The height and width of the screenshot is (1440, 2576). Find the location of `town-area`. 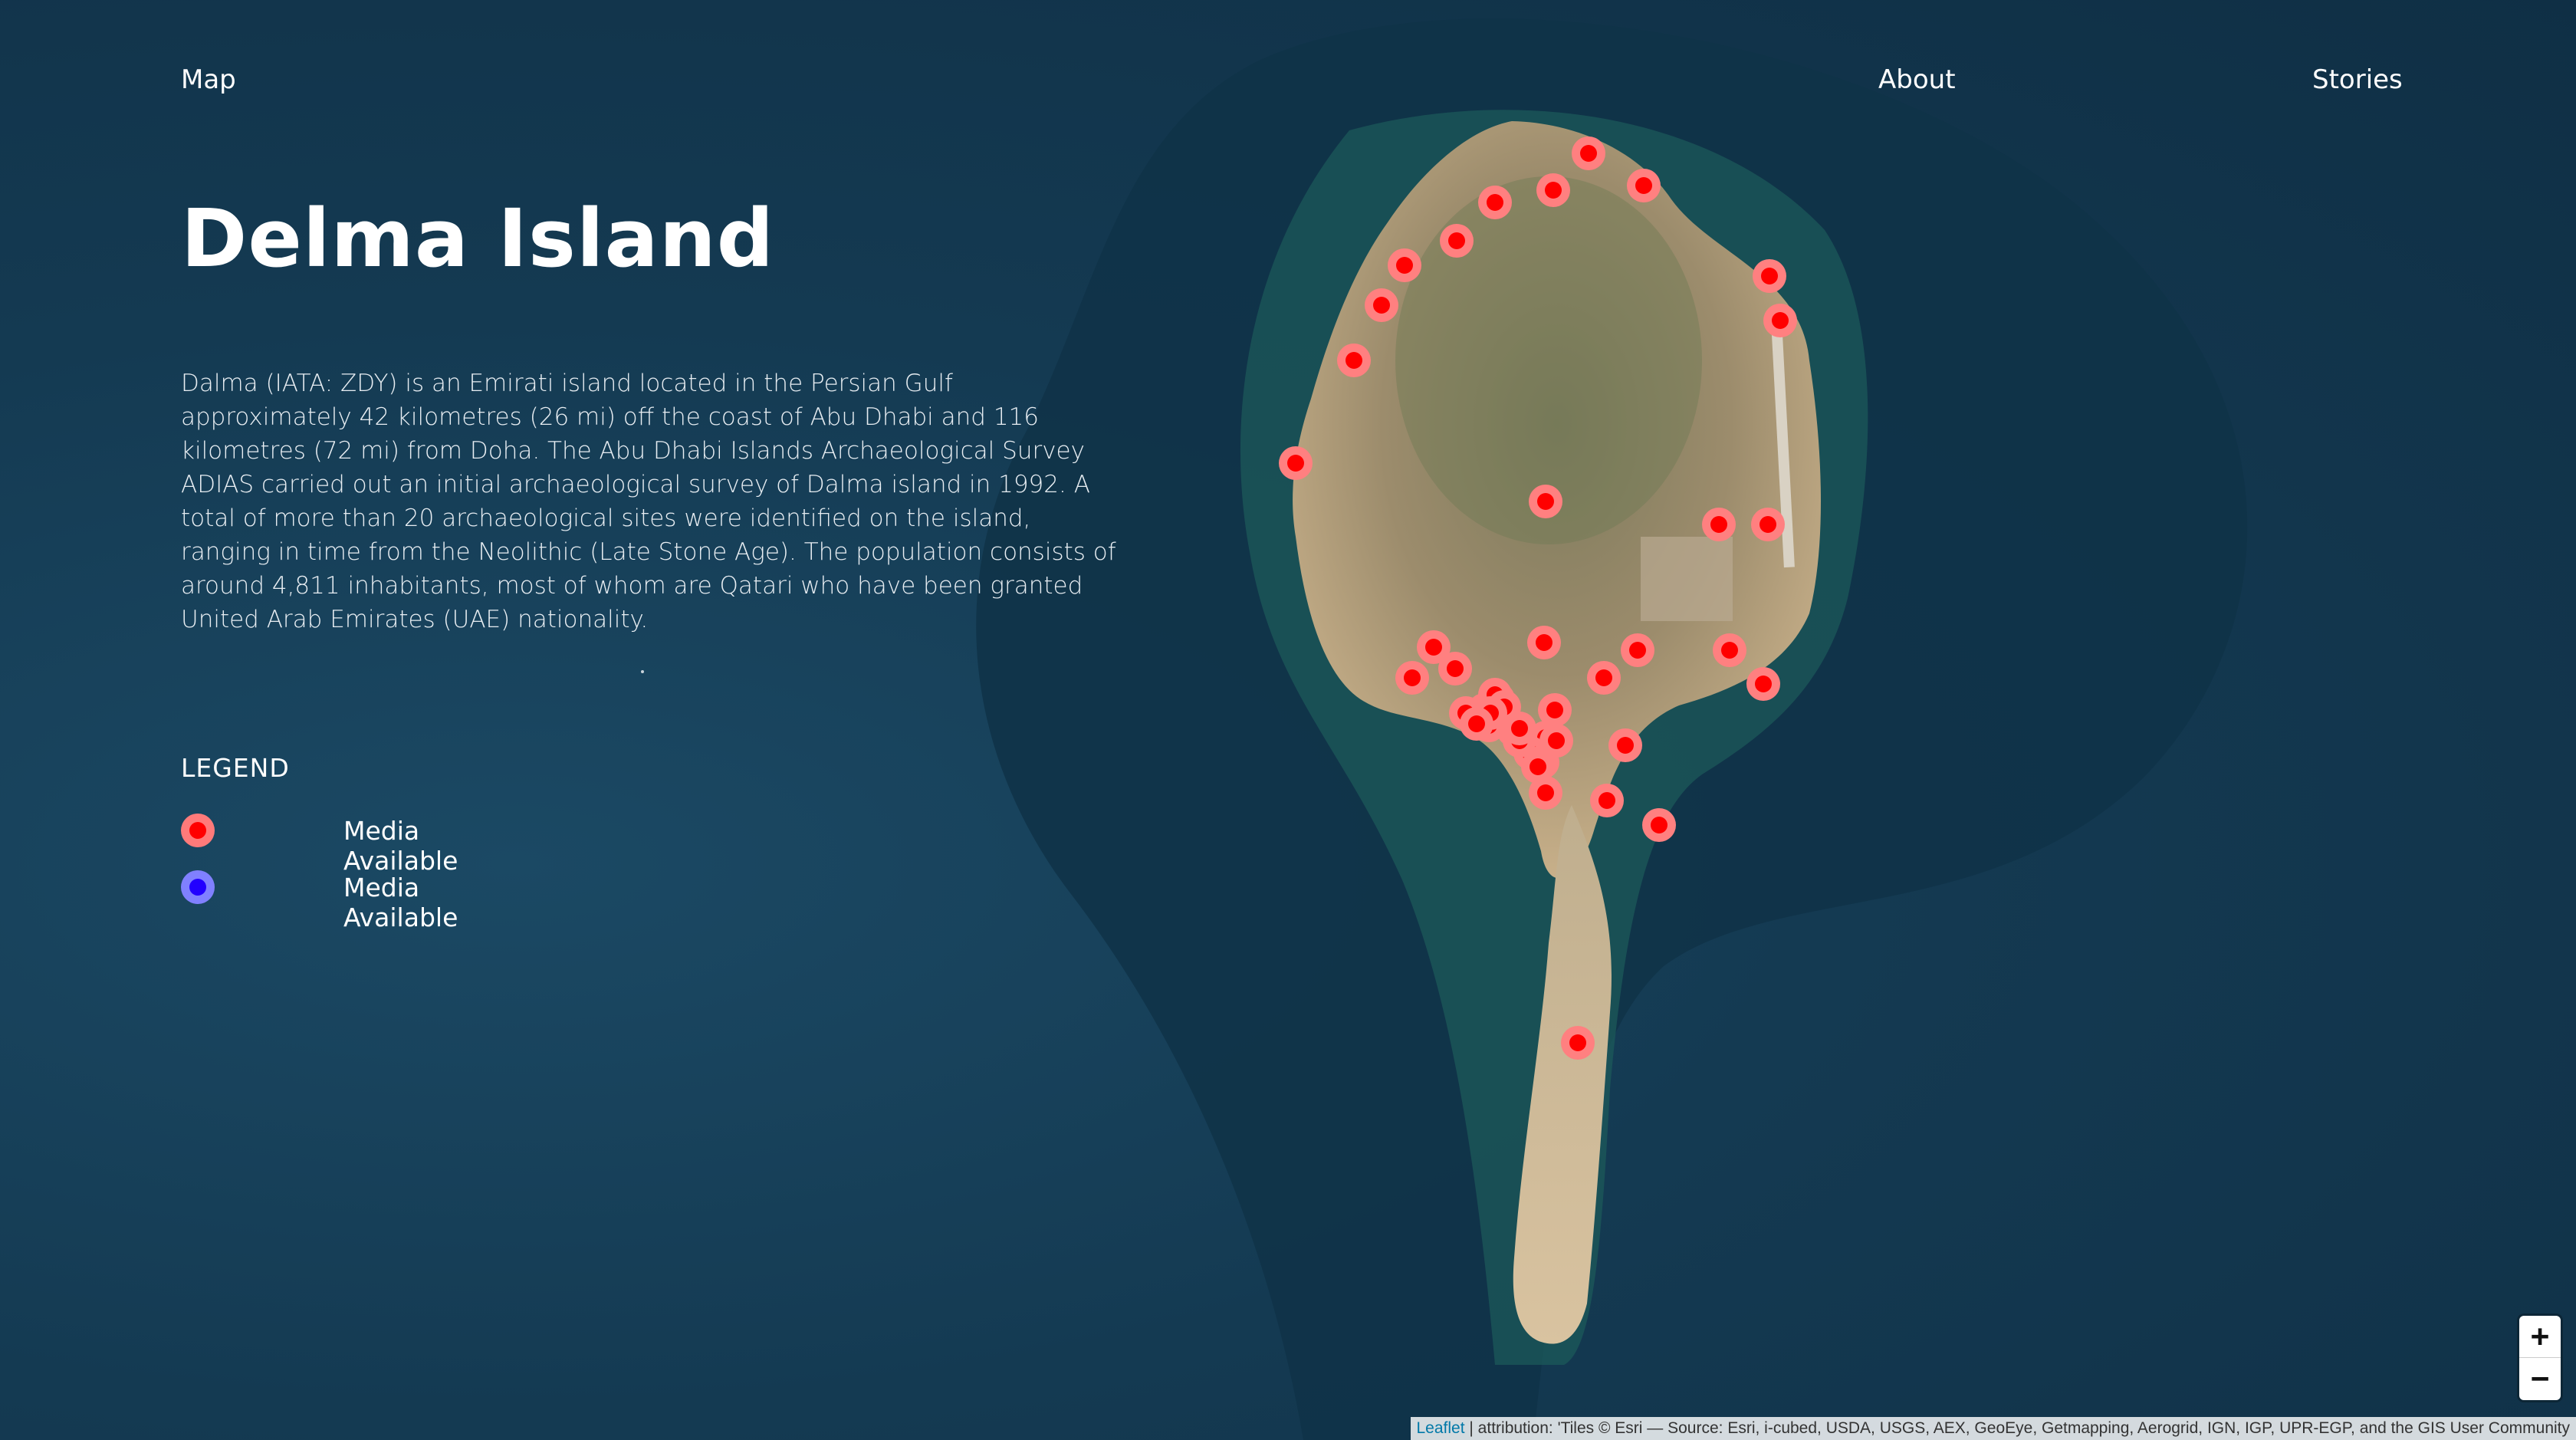

town-area is located at coordinates (1687, 579).